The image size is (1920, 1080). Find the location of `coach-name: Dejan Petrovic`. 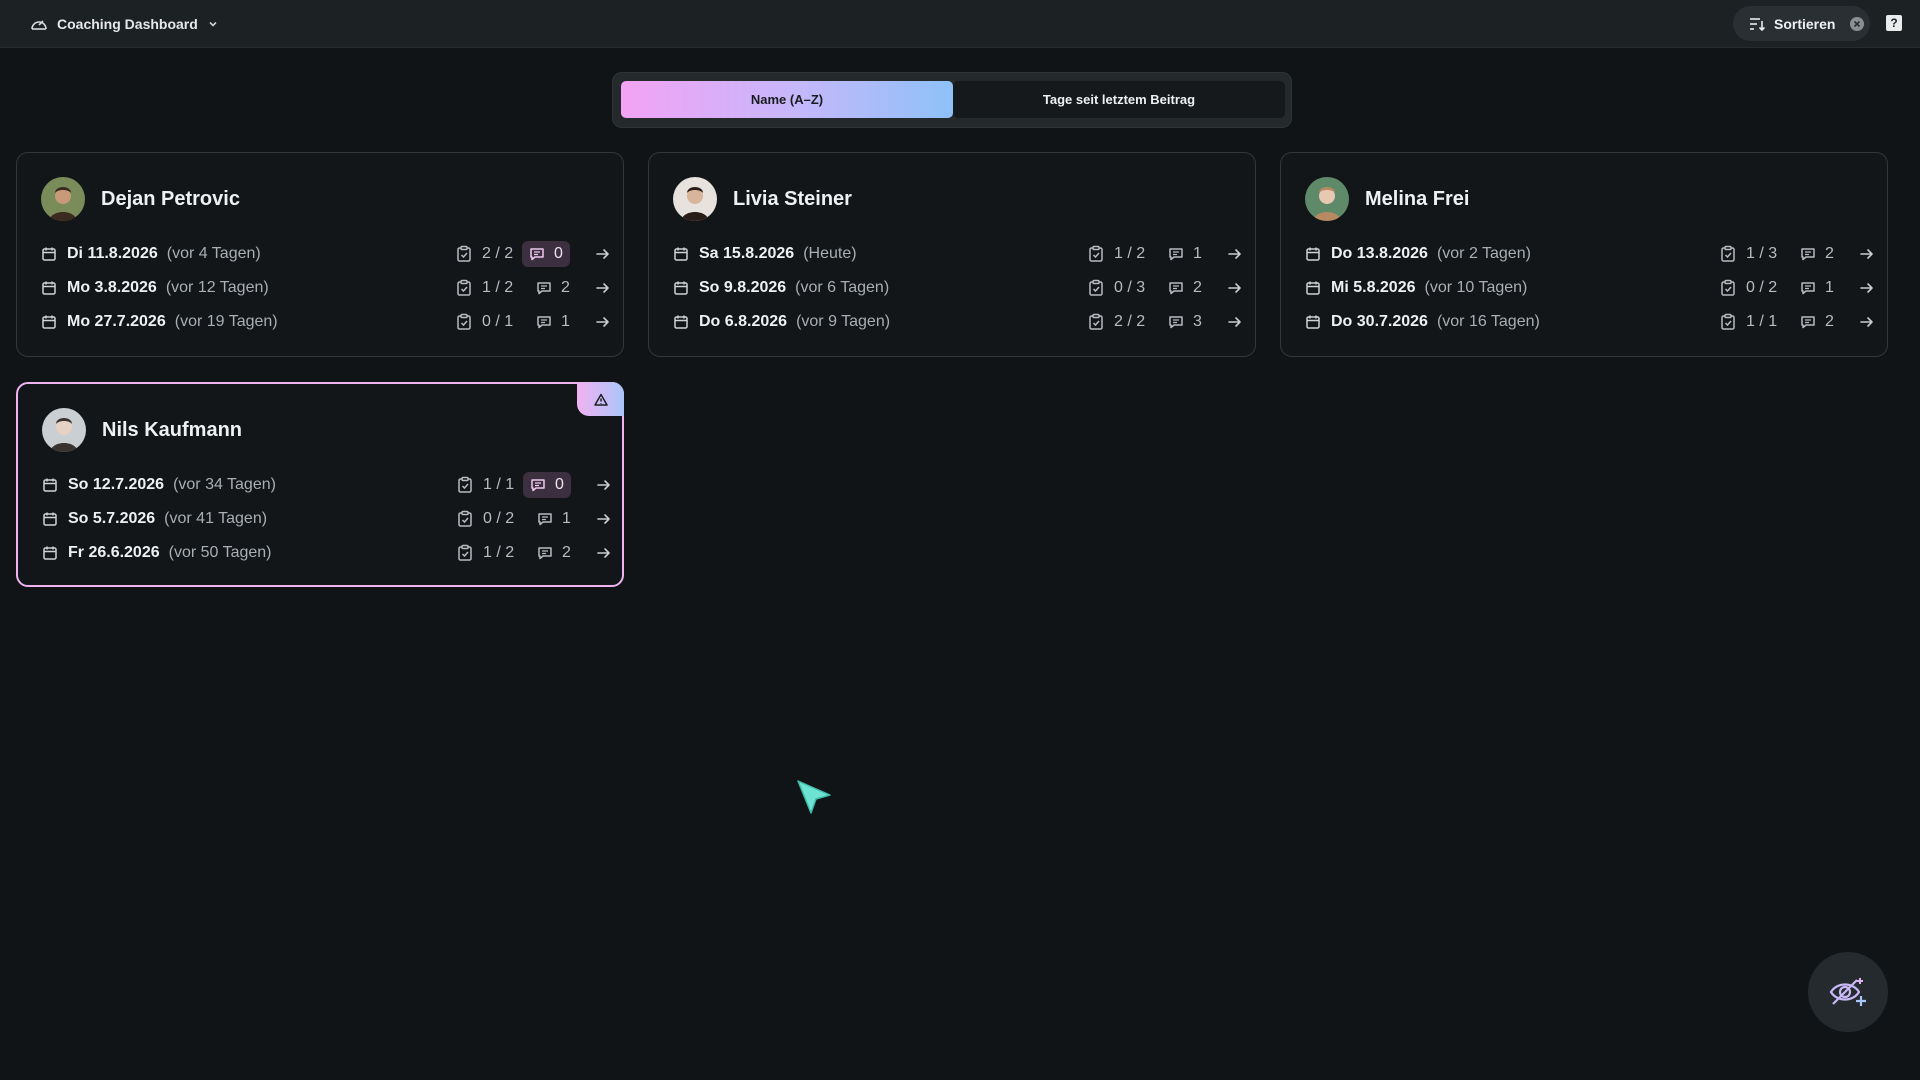

coach-name: Dejan Petrovic is located at coordinates (170, 198).